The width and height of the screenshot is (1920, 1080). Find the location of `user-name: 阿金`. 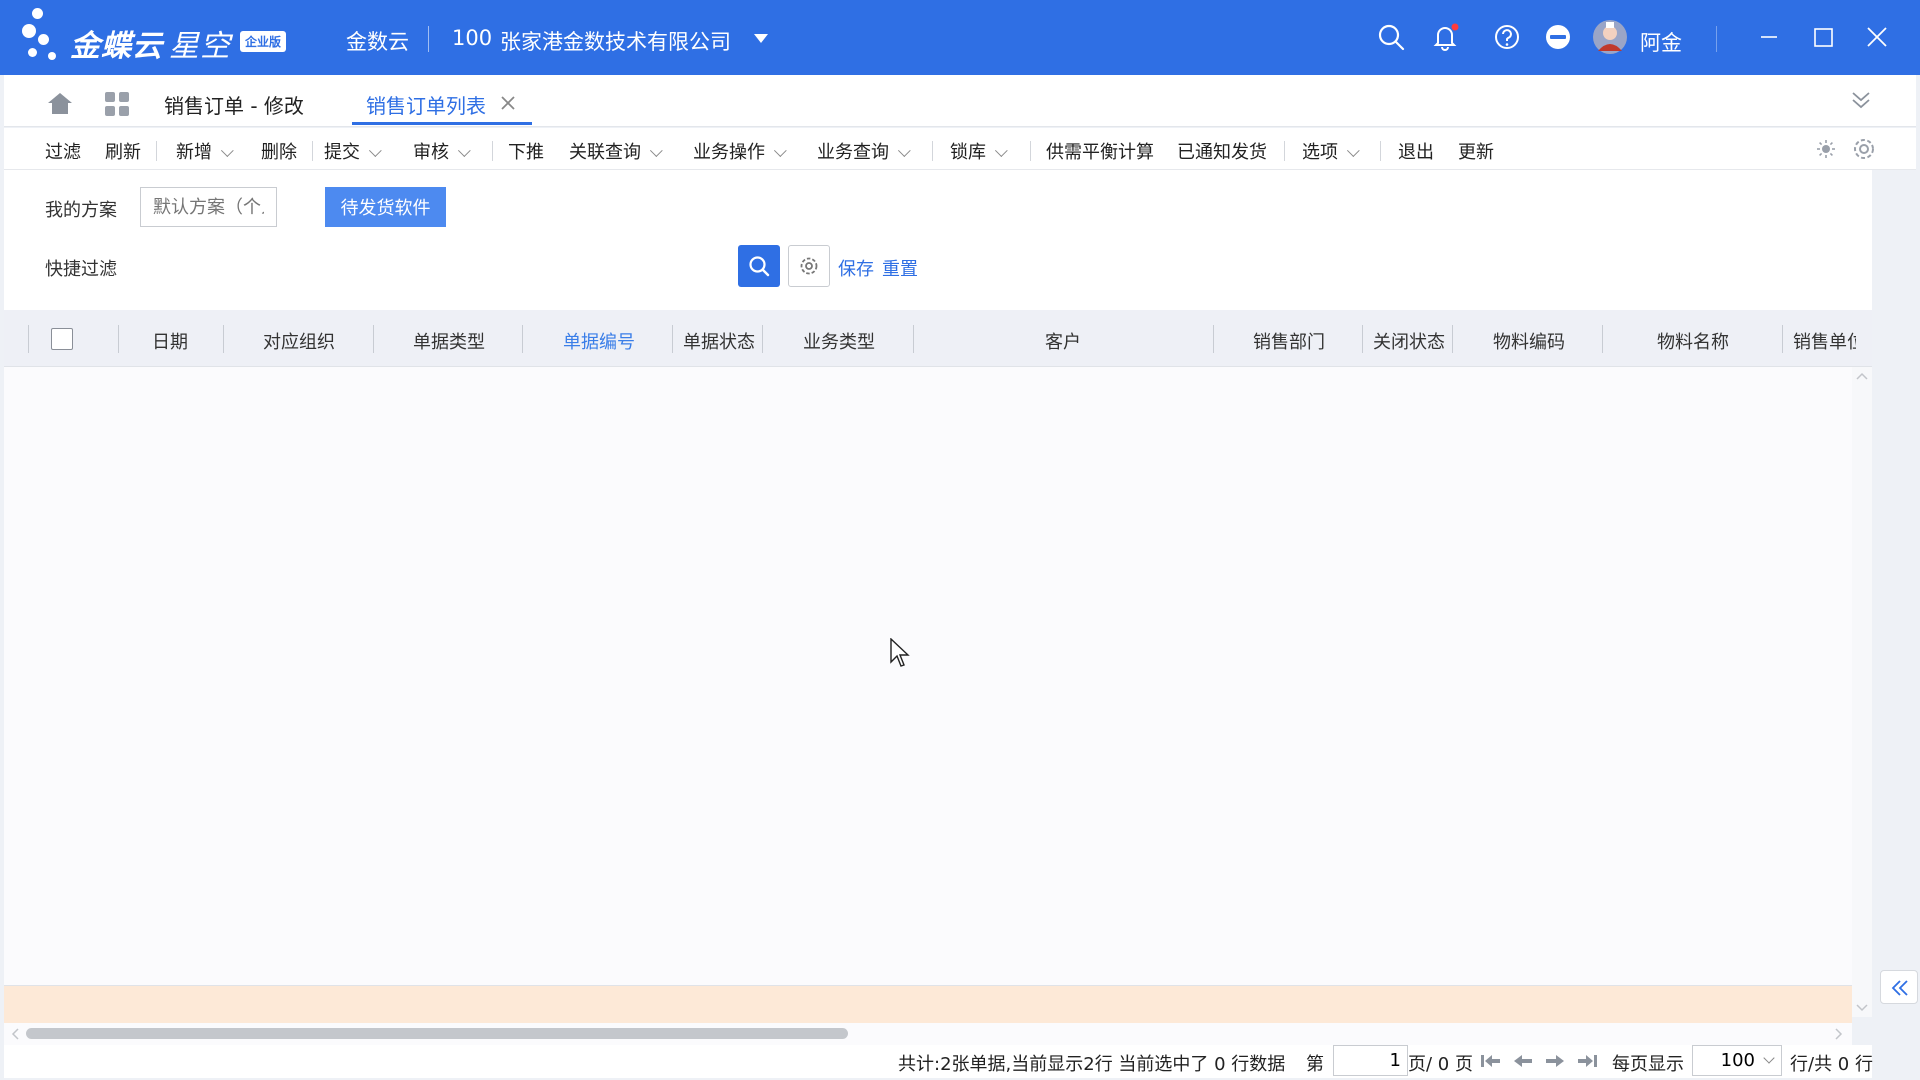

user-name: 阿金 is located at coordinates (1661, 42).